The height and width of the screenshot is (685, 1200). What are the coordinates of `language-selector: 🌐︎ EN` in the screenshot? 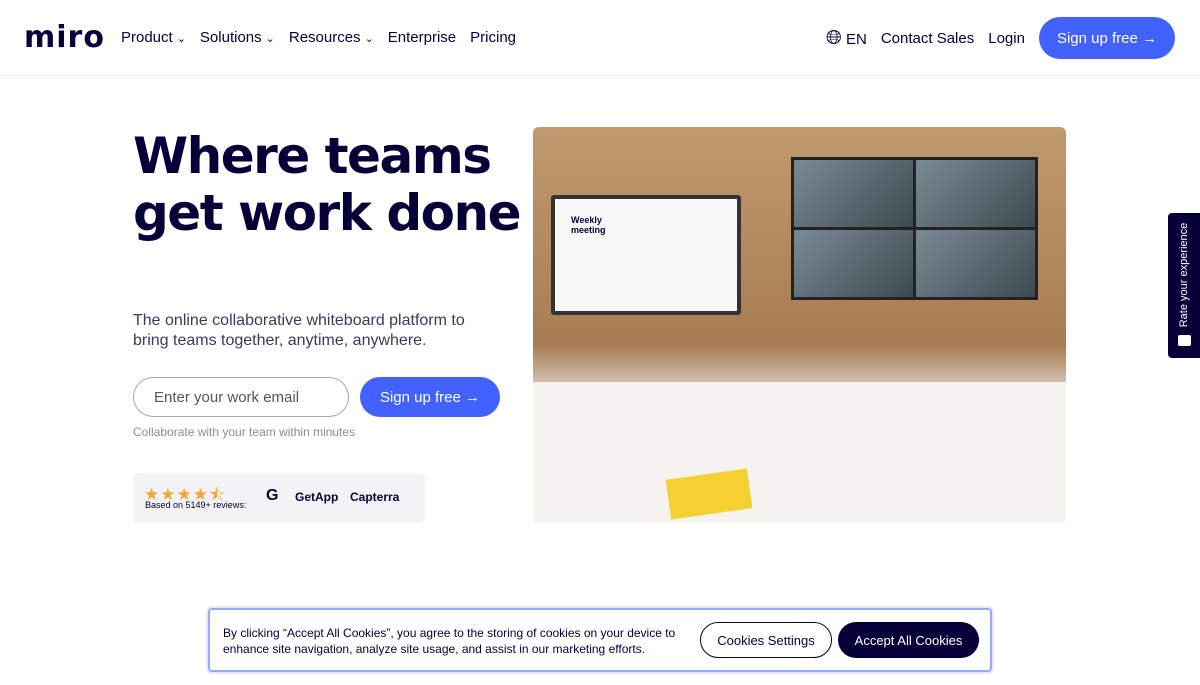 It's located at (846, 38).